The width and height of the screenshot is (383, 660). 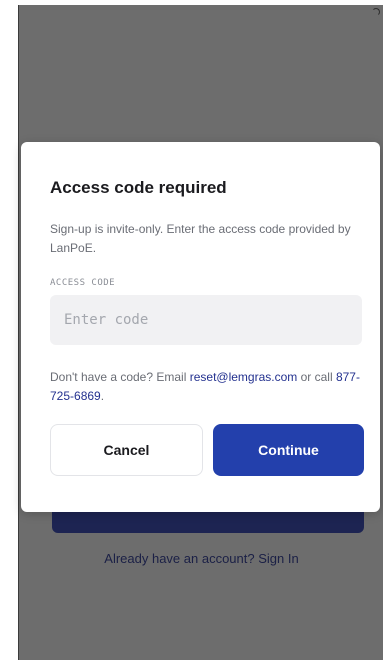 What do you see at coordinates (206, 320) in the screenshot?
I see `access-code-input` at bounding box center [206, 320].